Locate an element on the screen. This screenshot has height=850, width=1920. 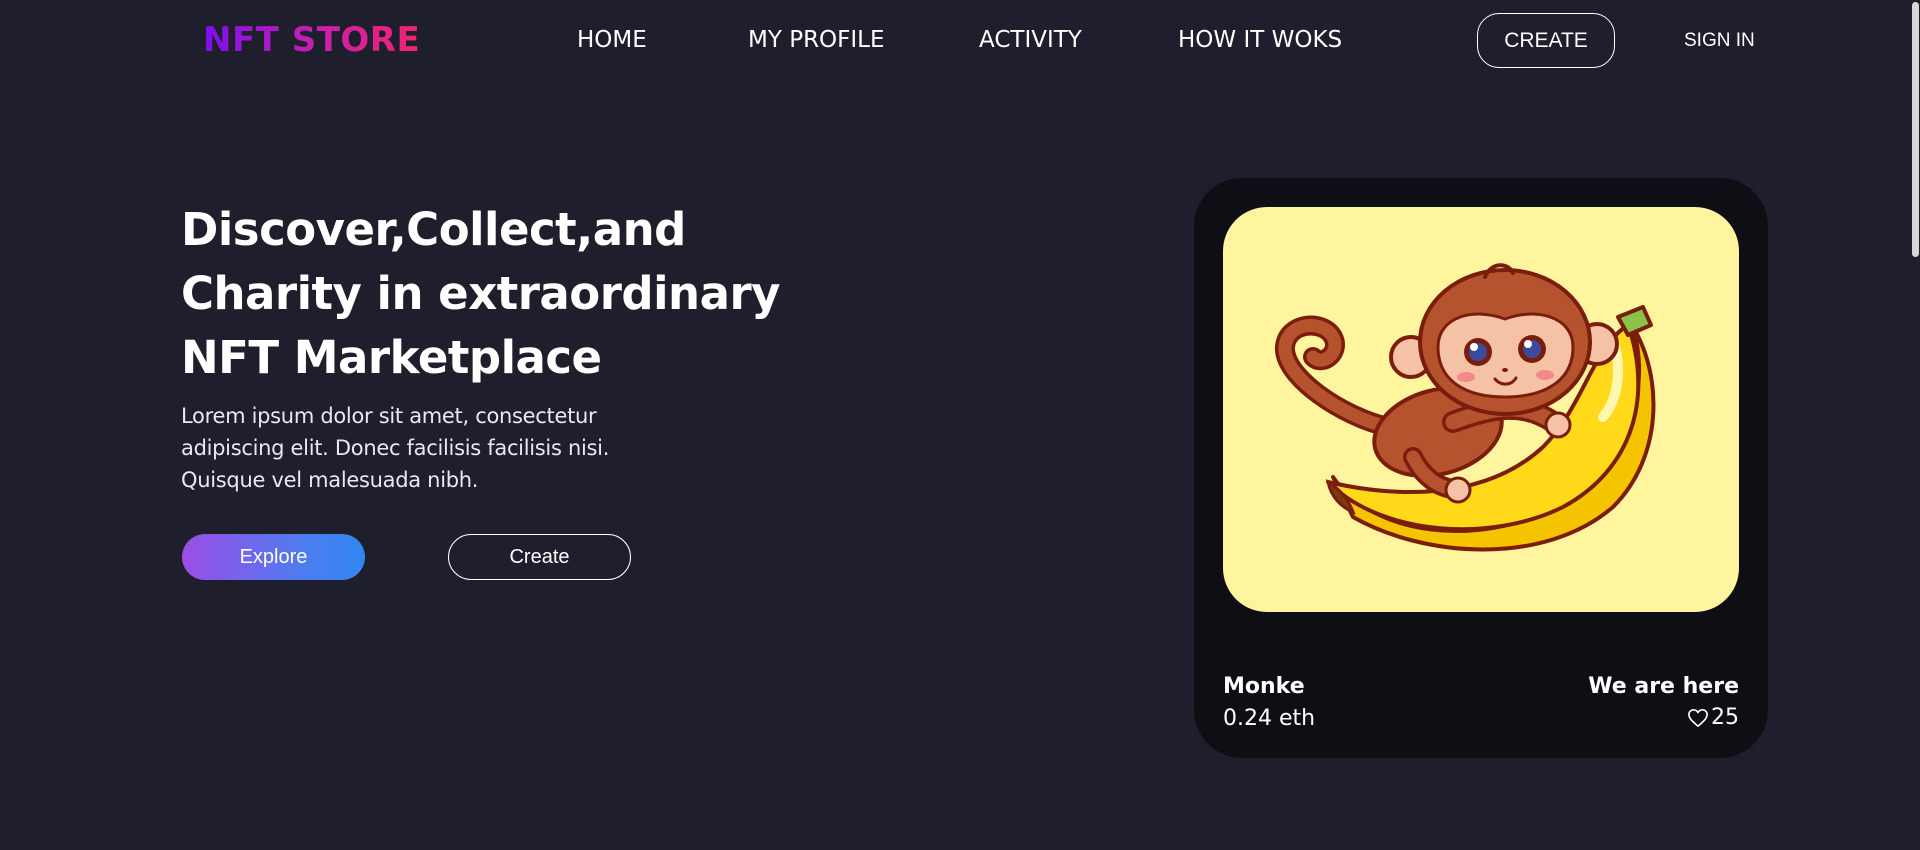
nav-my-profile: MY PROFILE is located at coordinates (816, 40).